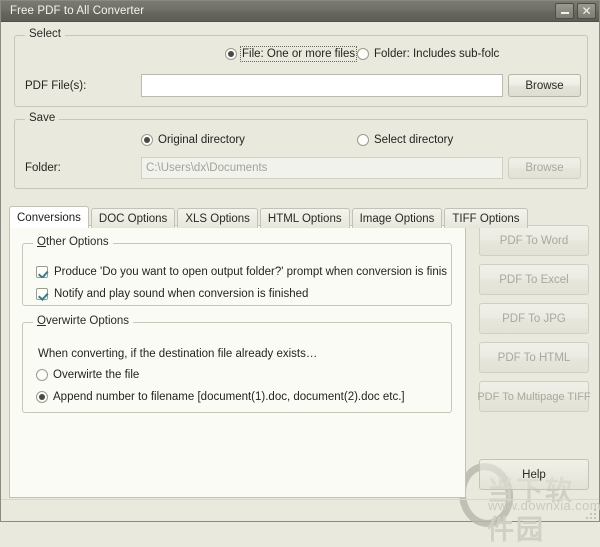  Describe the element at coordinates (586, 11) in the screenshot. I see `close-button: ✕` at that location.